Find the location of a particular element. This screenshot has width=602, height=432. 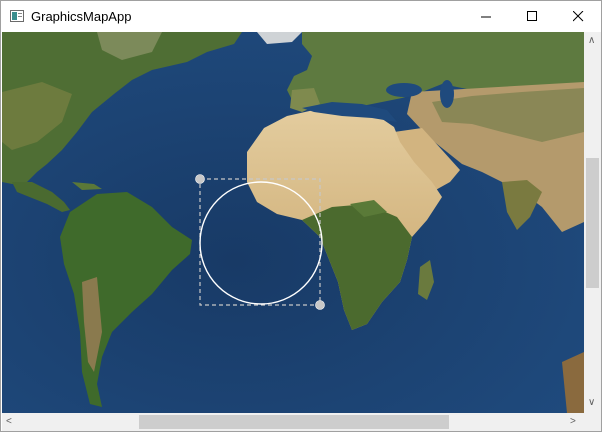

scrollbar-corner is located at coordinates (592, 422).